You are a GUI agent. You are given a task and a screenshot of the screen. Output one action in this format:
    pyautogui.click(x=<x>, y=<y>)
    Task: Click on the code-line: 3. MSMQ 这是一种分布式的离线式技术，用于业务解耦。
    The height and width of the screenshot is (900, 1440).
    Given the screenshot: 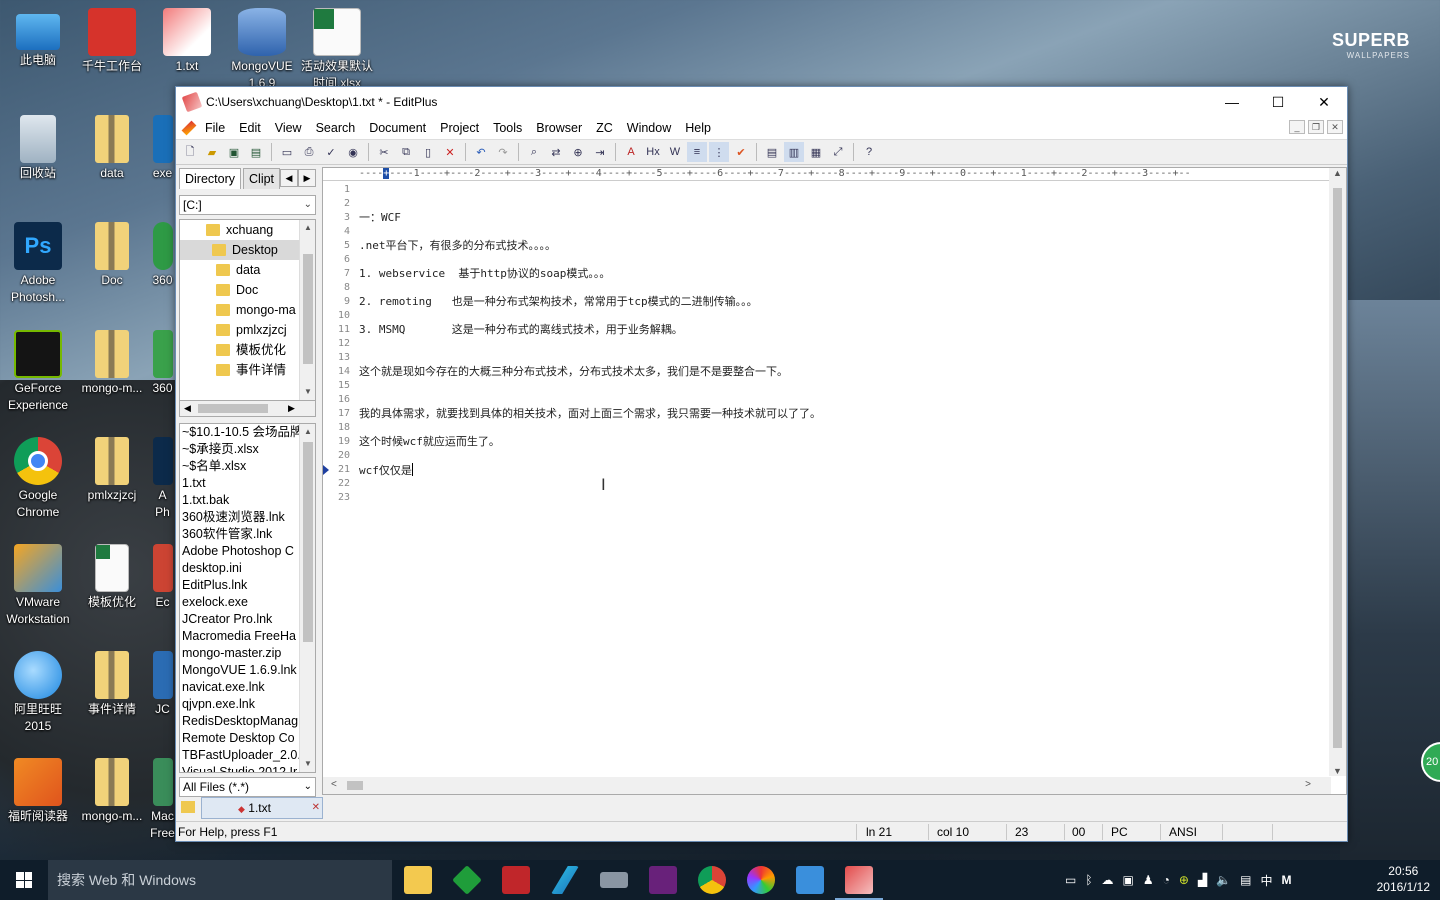 What is the action you would take?
    pyautogui.click(x=521, y=330)
    